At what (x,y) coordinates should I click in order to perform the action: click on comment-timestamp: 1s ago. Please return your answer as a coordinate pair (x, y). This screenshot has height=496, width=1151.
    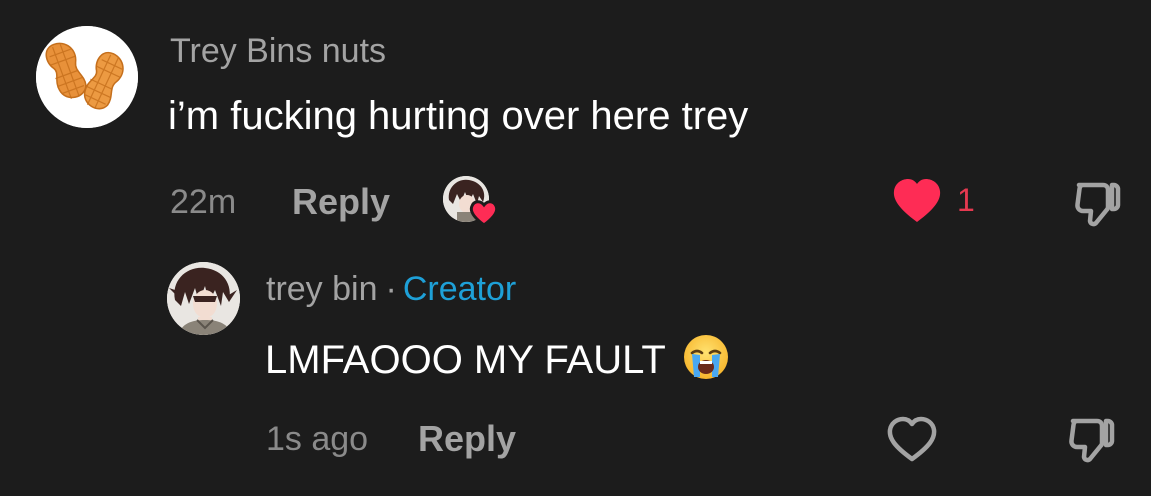
    Looking at the image, I should click on (317, 439).